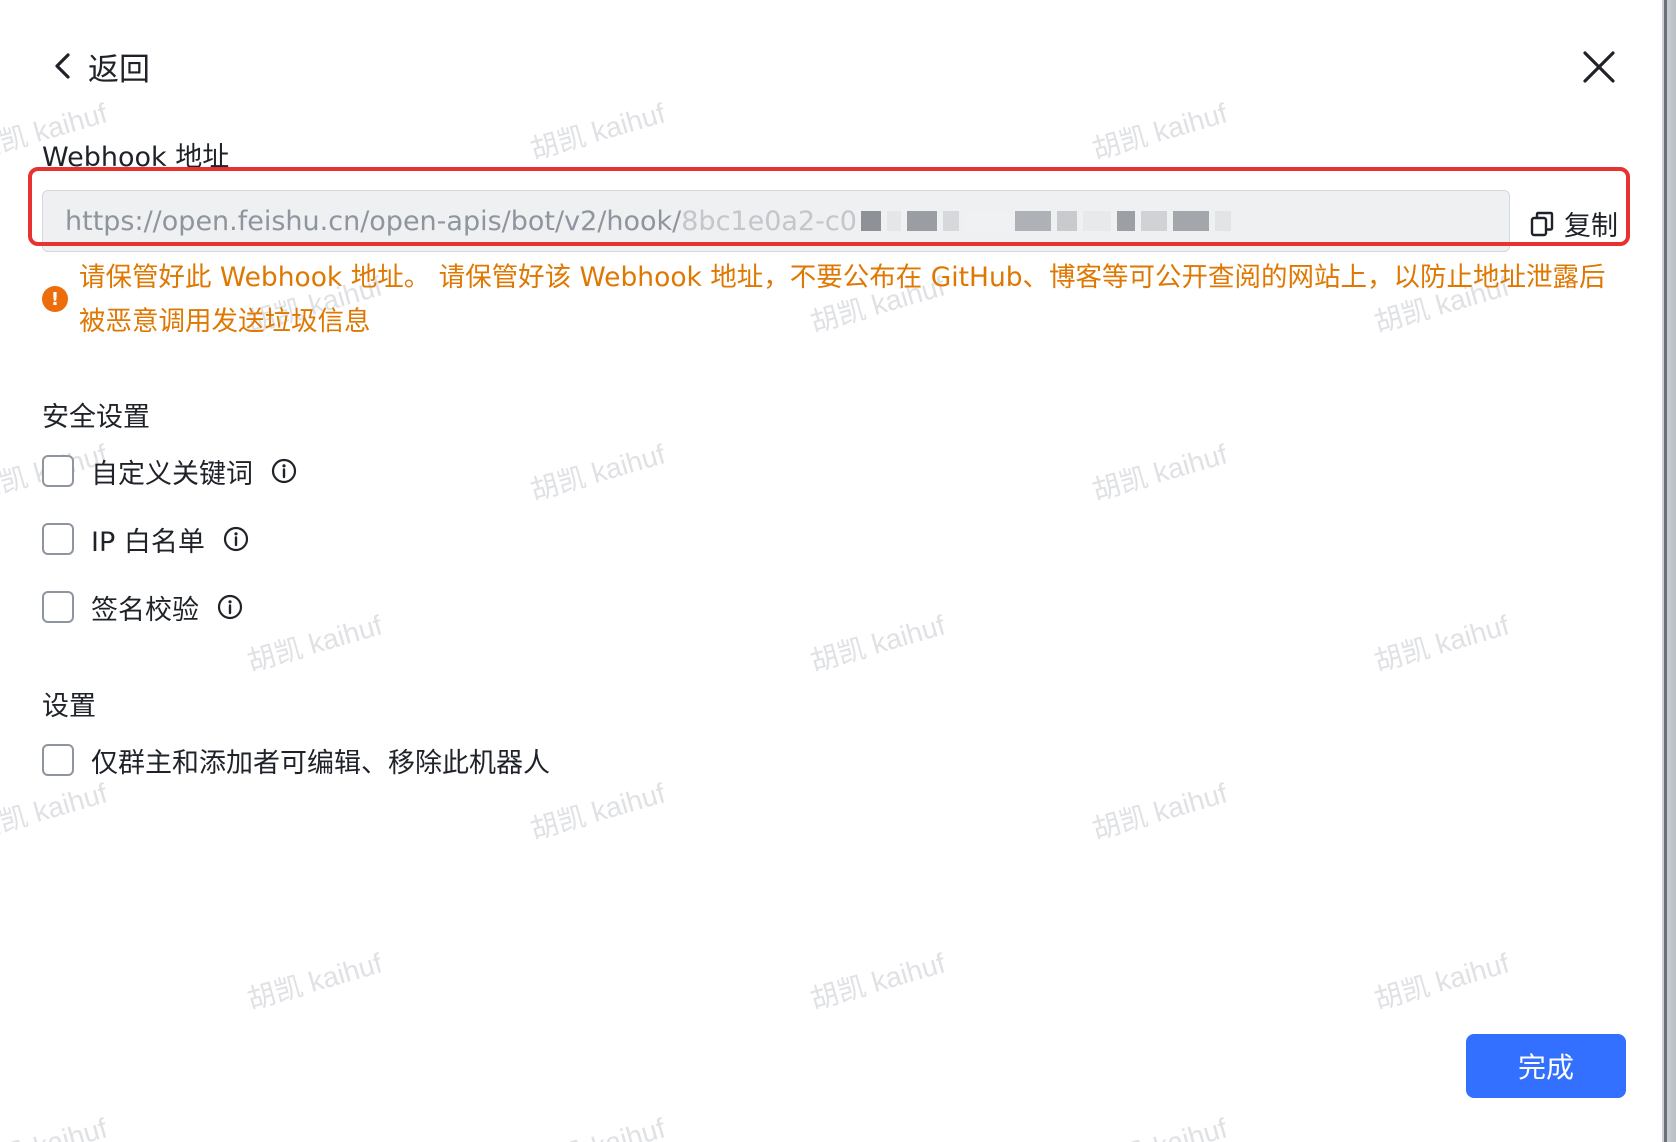 This screenshot has width=1676, height=1142. I want to click on custom-keyword-option: 自定义关键词, so click(169, 471).